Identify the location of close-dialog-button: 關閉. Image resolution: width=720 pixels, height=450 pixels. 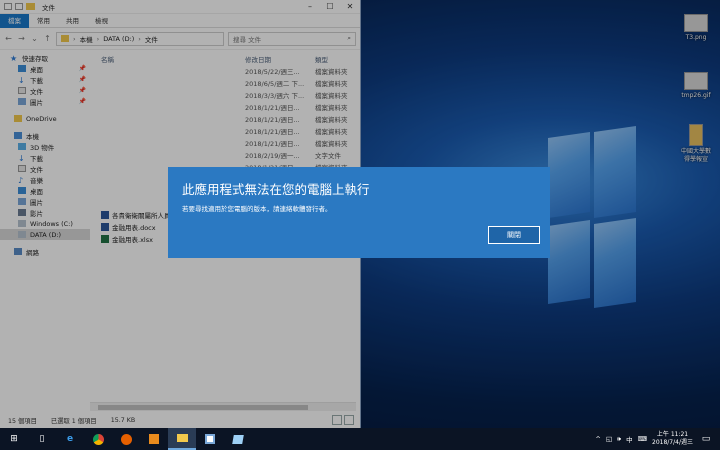
(514, 235).